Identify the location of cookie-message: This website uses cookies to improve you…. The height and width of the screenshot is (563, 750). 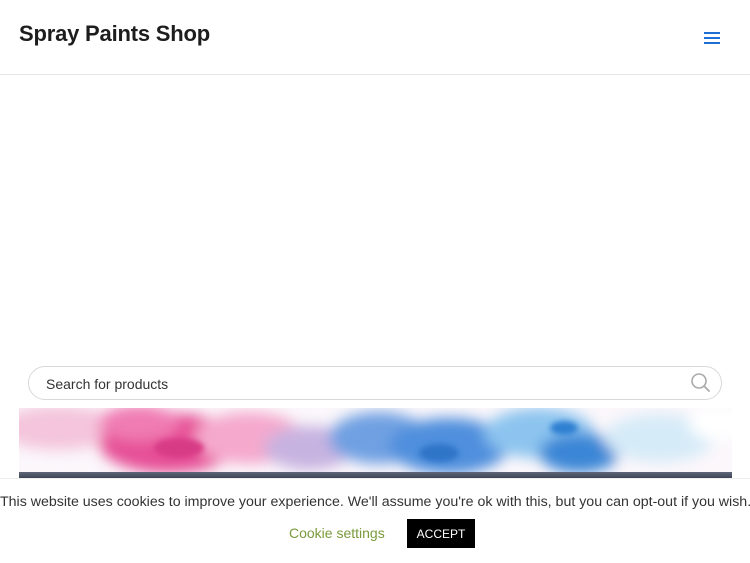
(375, 502).